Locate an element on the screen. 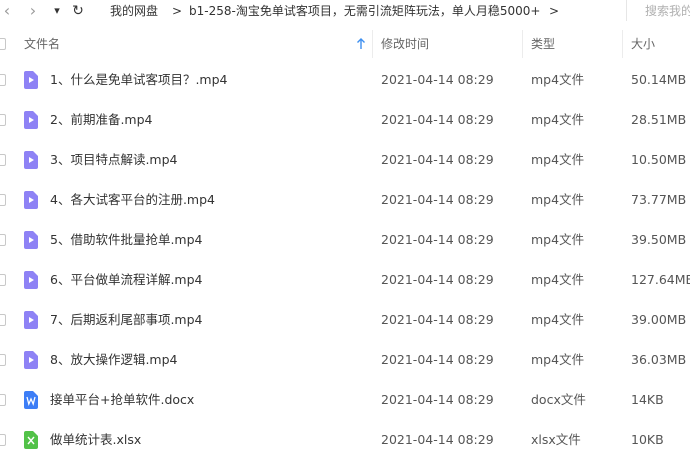  file-size: 28.51MB is located at coordinates (659, 119).